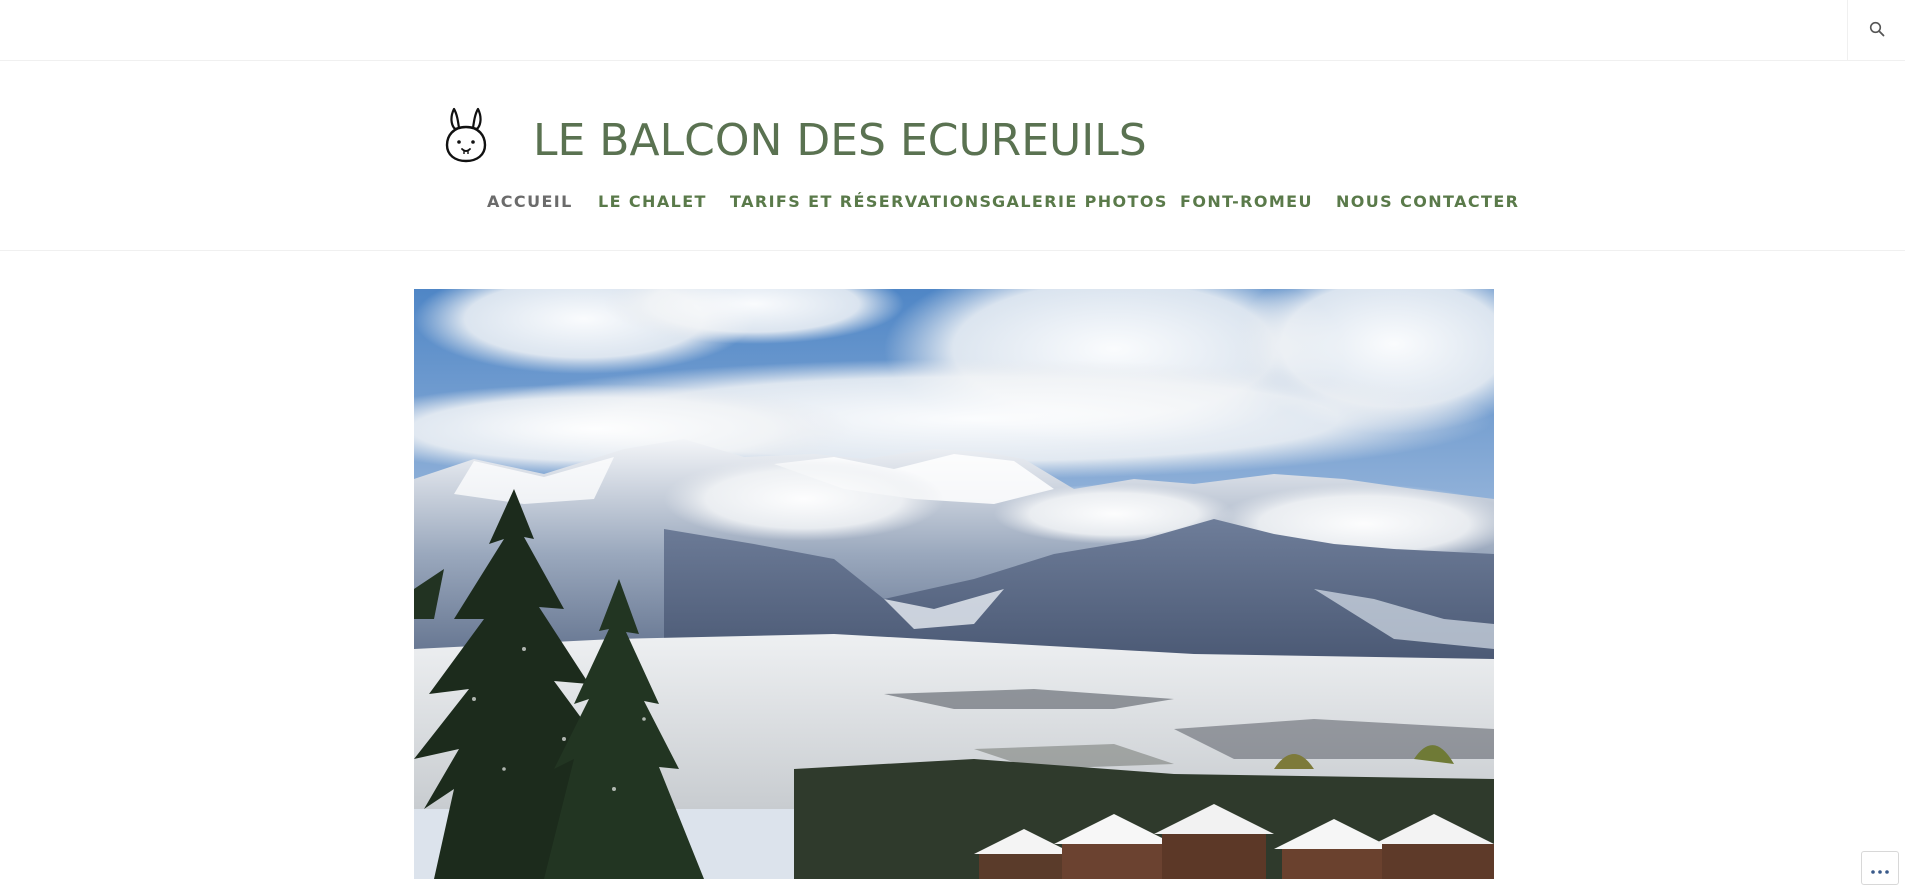 The width and height of the screenshot is (1905, 895). What do you see at coordinates (861, 202) in the screenshot?
I see `nav-item-tarifs-et-reservations: TARIFS ET RÉSERVATIONS` at bounding box center [861, 202].